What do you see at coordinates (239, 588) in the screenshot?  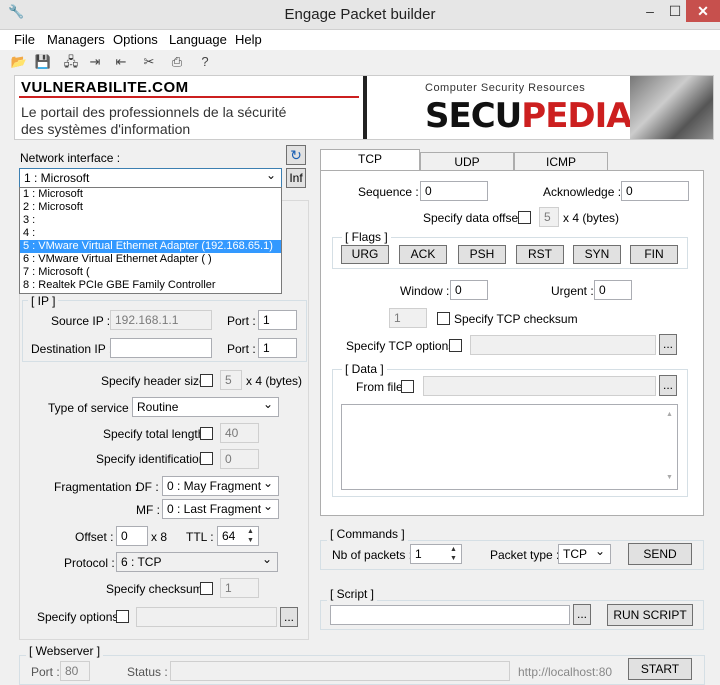 I see `checksum-field: 1` at bounding box center [239, 588].